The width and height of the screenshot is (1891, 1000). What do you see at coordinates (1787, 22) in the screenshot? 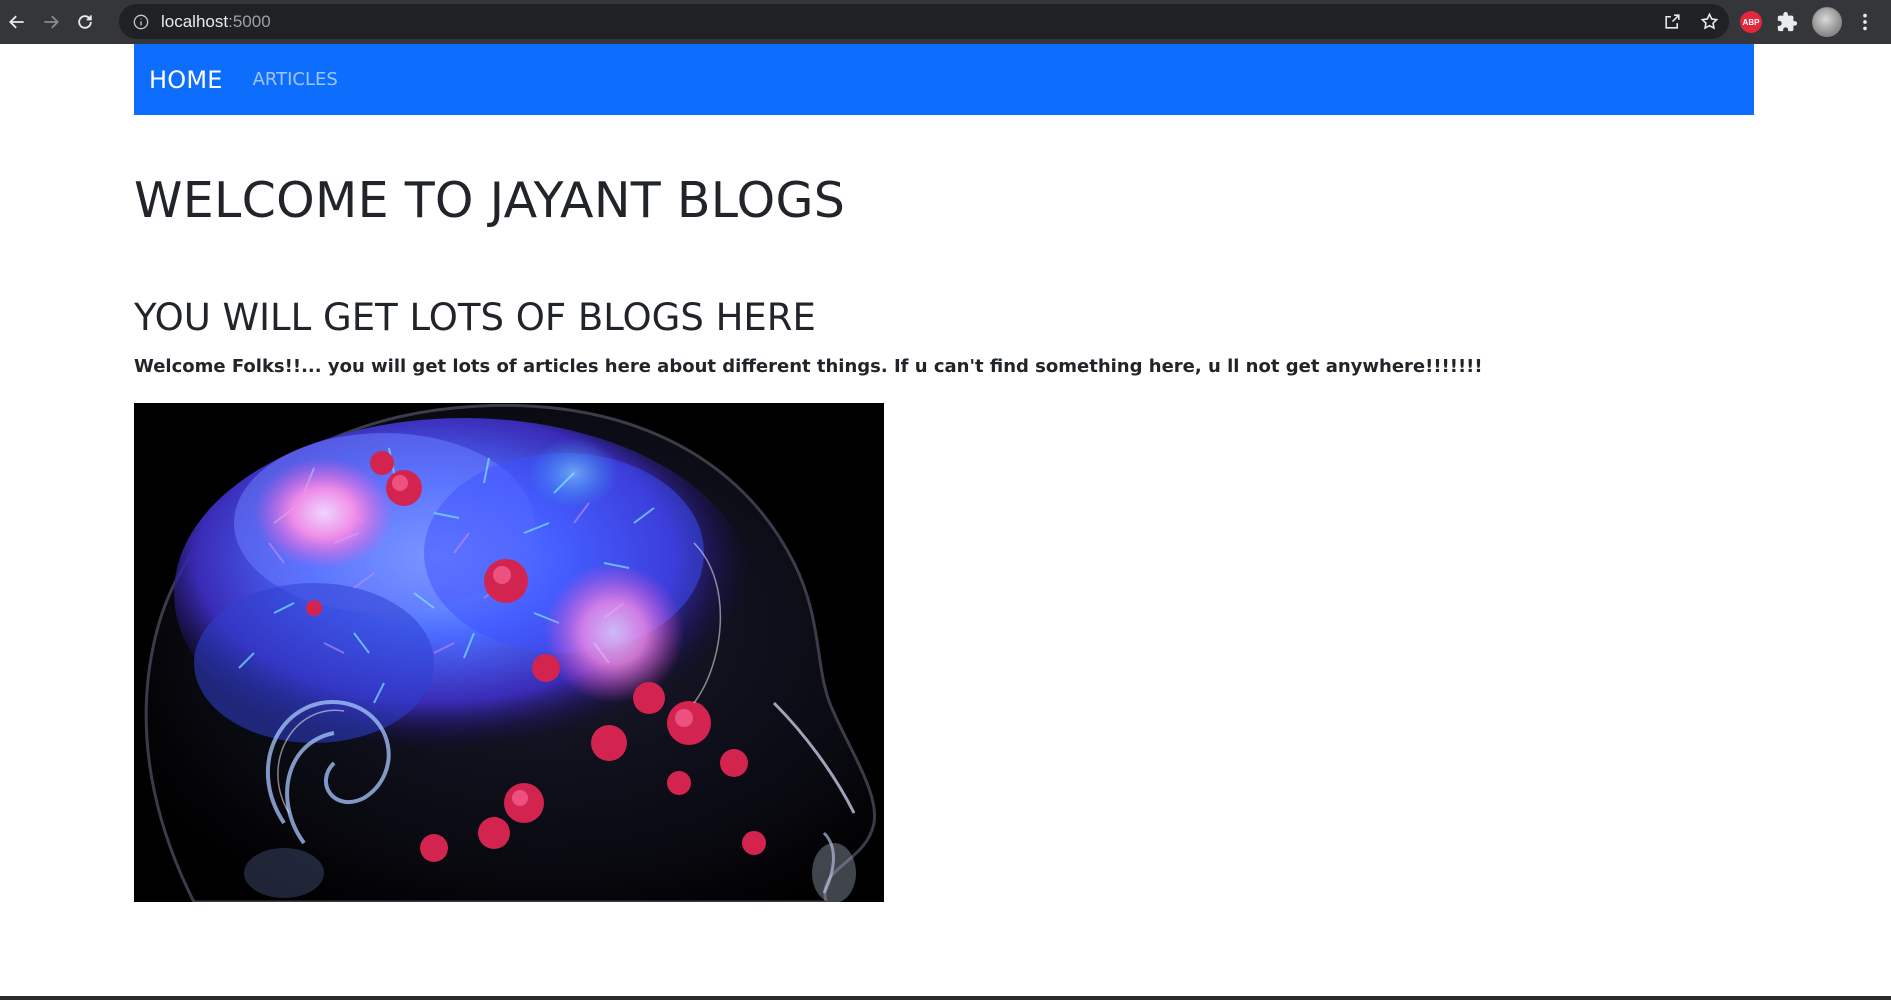
I see `extensions-puzzle-icon` at bounding box center [1787, 22].